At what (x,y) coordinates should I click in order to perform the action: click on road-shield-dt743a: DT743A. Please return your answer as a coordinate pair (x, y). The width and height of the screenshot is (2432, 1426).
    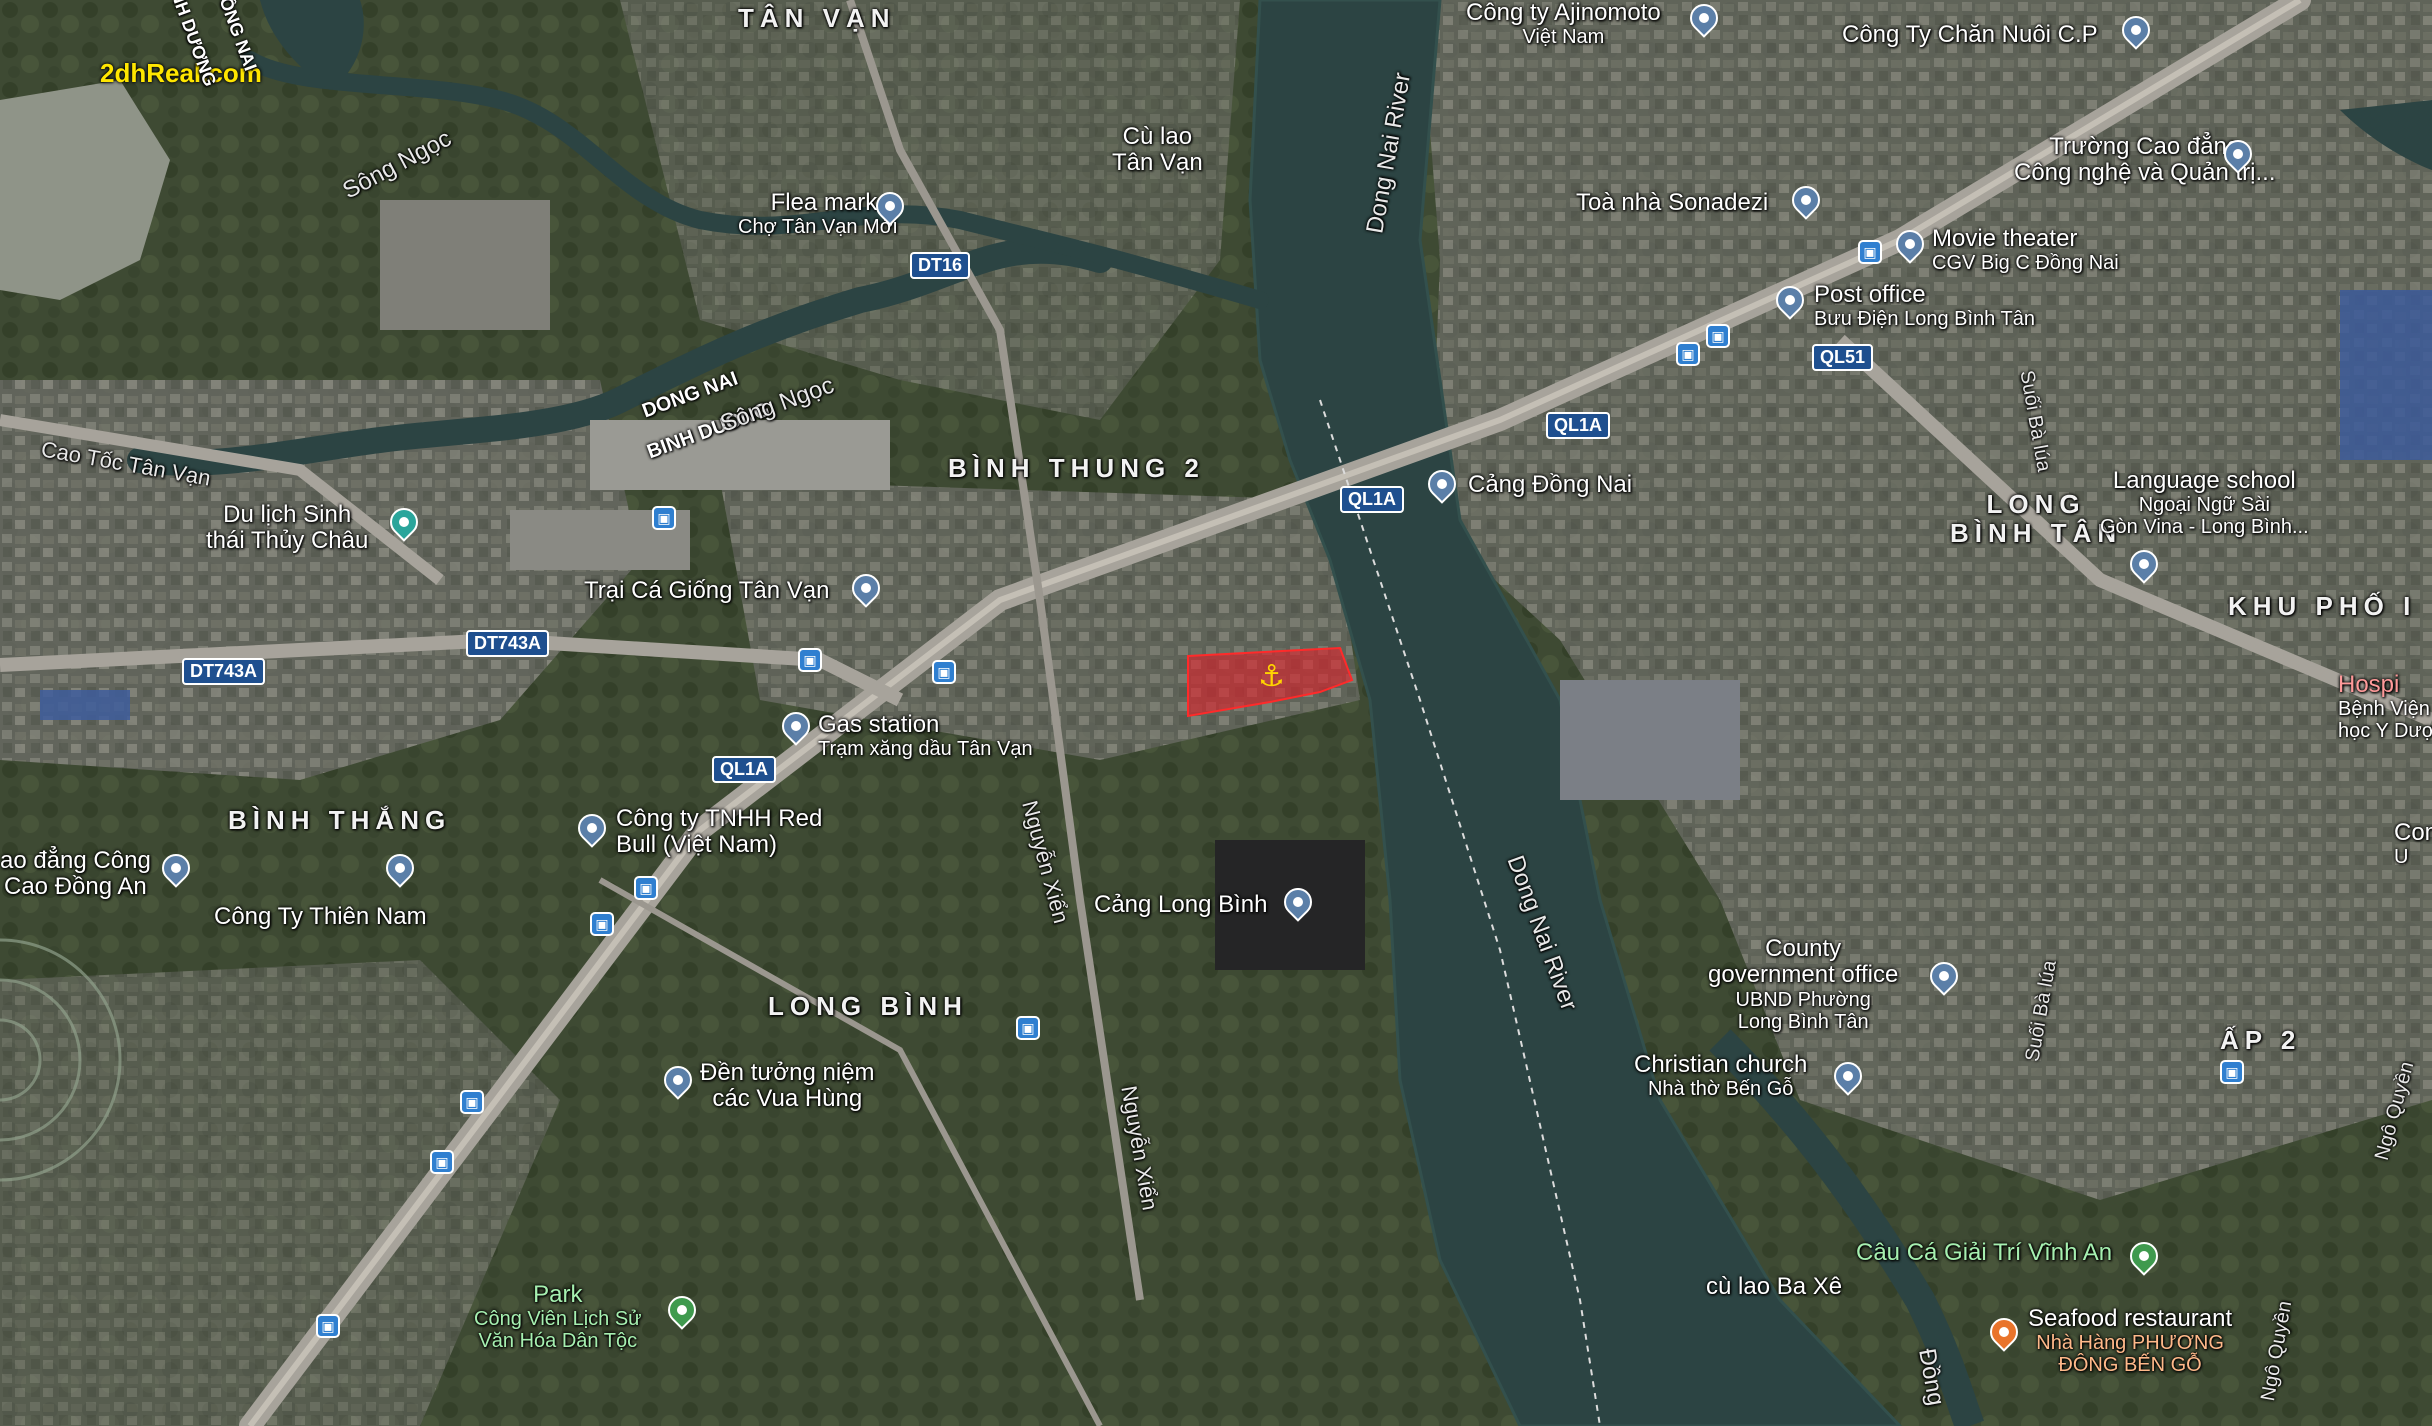
    Looking at the image, I should click on (508, 643).